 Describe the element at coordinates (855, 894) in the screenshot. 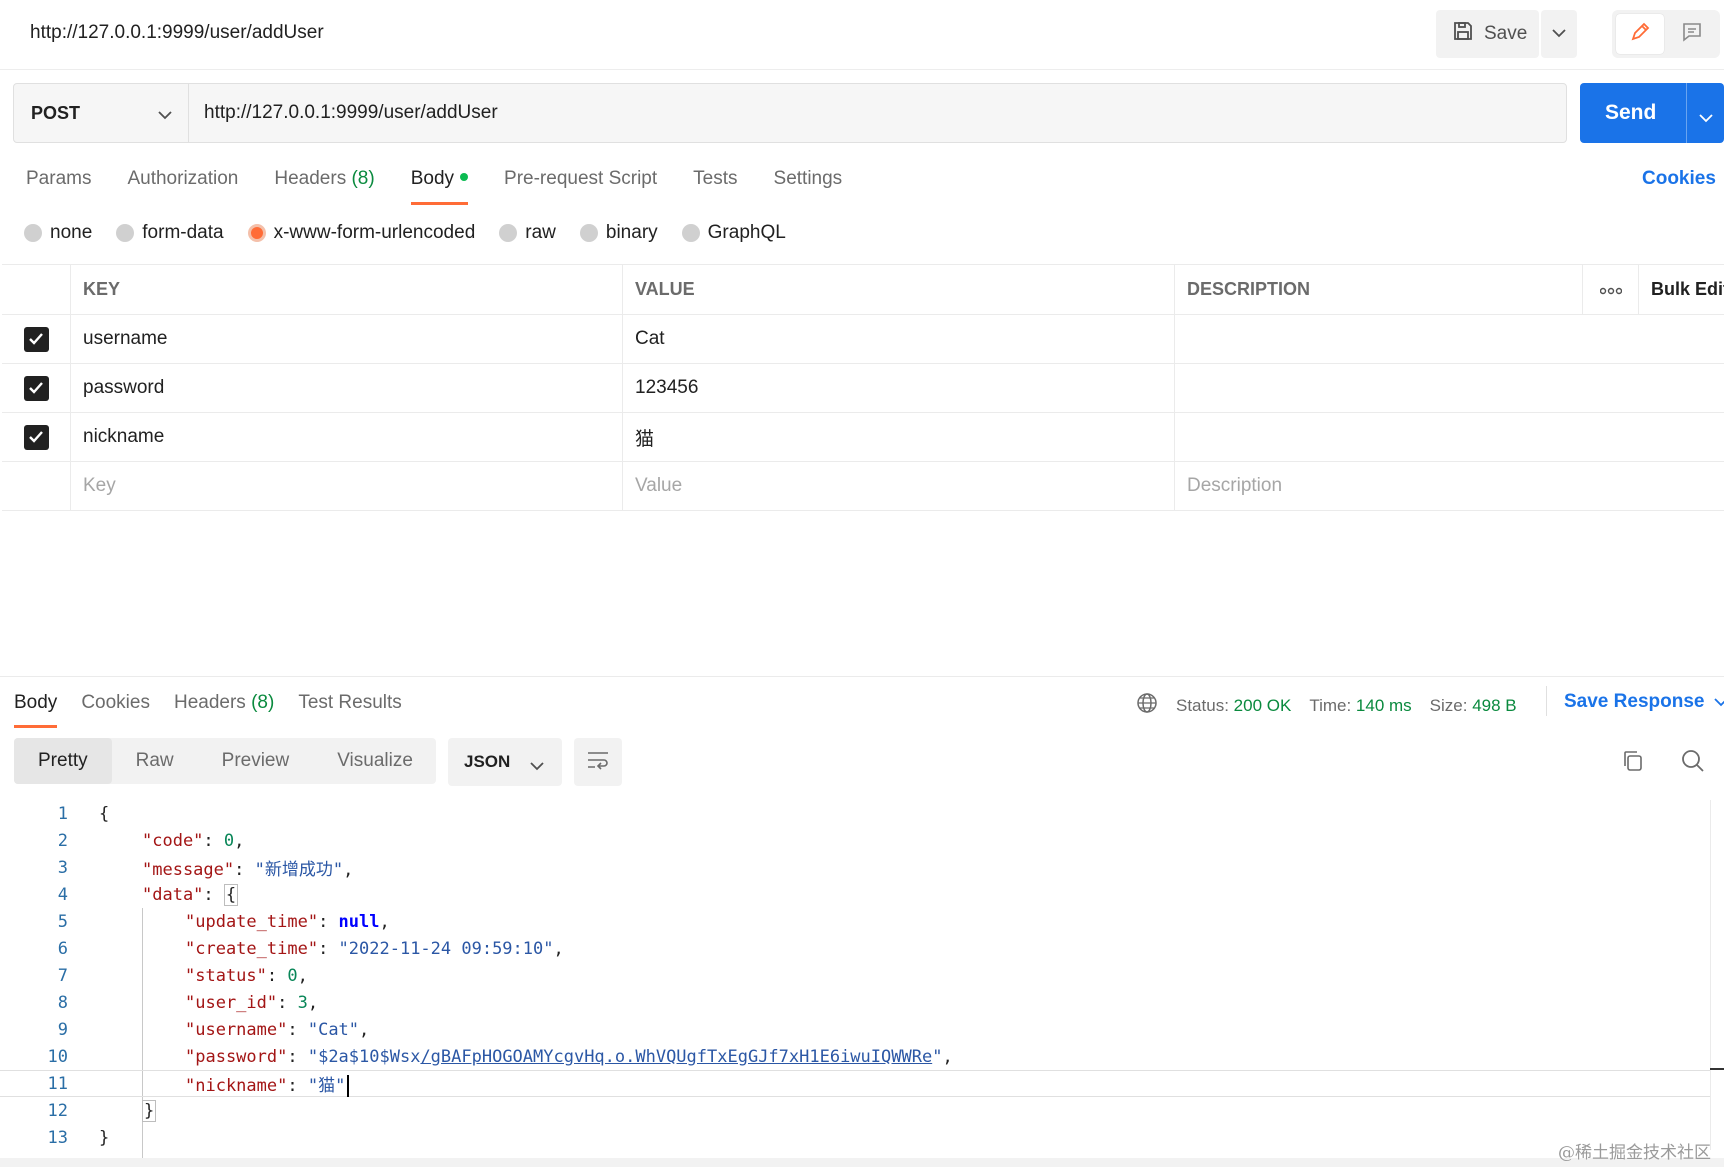

I see `code-line: 4 "data": {` at that location.